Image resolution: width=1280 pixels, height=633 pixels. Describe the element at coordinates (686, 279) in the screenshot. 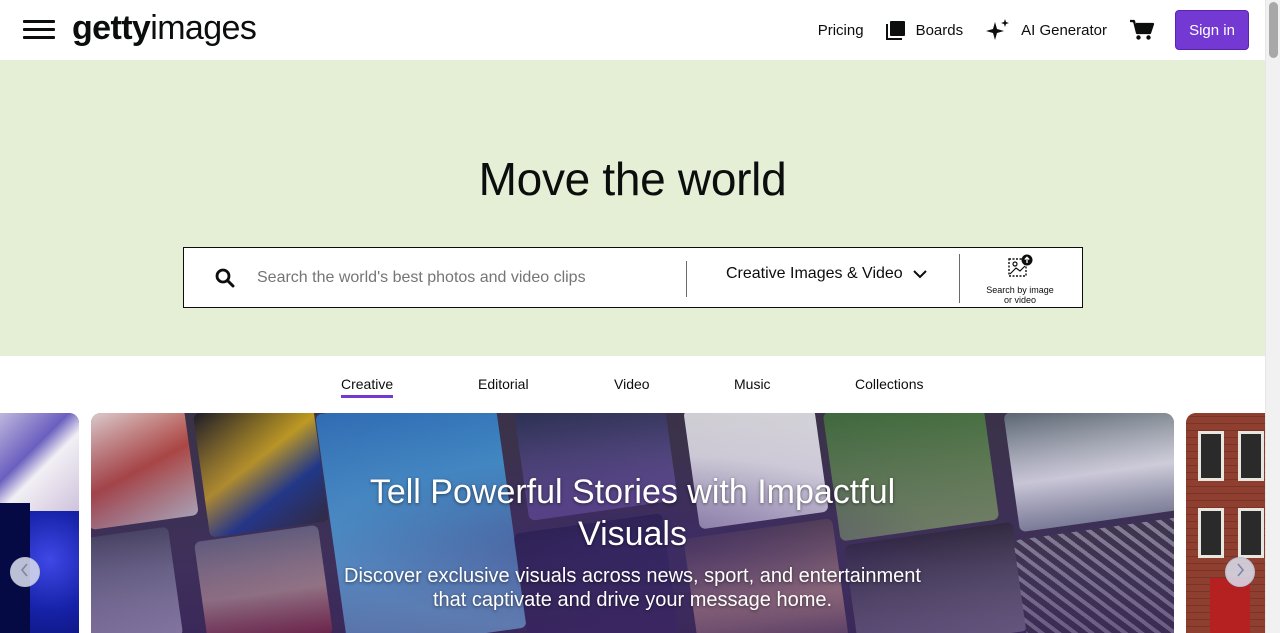

I see `search-divider` at that location.